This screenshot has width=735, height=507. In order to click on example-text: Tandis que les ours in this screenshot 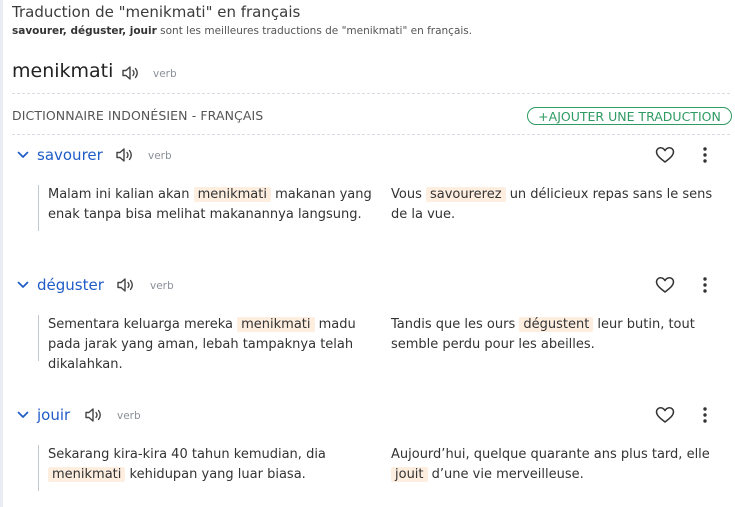, I will do `click(455, 324)`.